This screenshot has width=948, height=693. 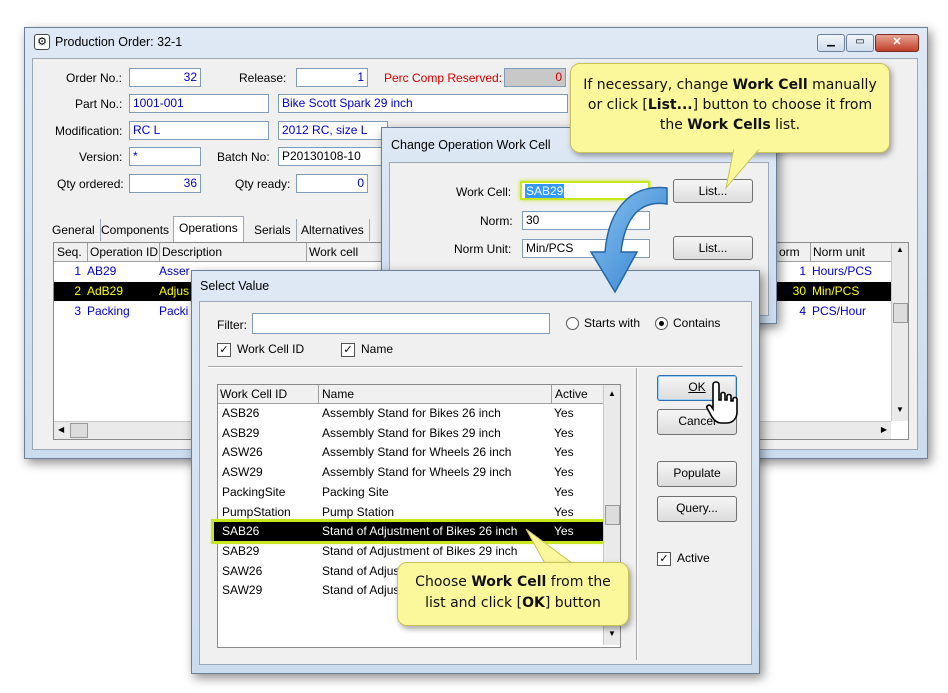 I want to click on starts-with-radio, so click(x=572, y=323).